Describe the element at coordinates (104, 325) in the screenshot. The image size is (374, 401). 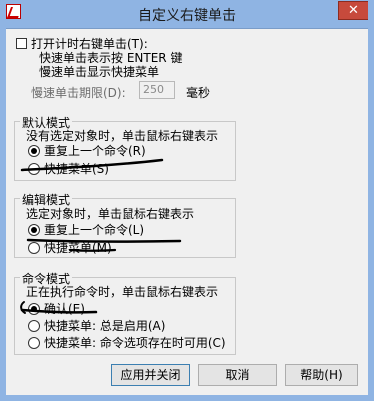
I see `command-menu-always-label: 快捷菜单: 总是启用(A)` at that location.